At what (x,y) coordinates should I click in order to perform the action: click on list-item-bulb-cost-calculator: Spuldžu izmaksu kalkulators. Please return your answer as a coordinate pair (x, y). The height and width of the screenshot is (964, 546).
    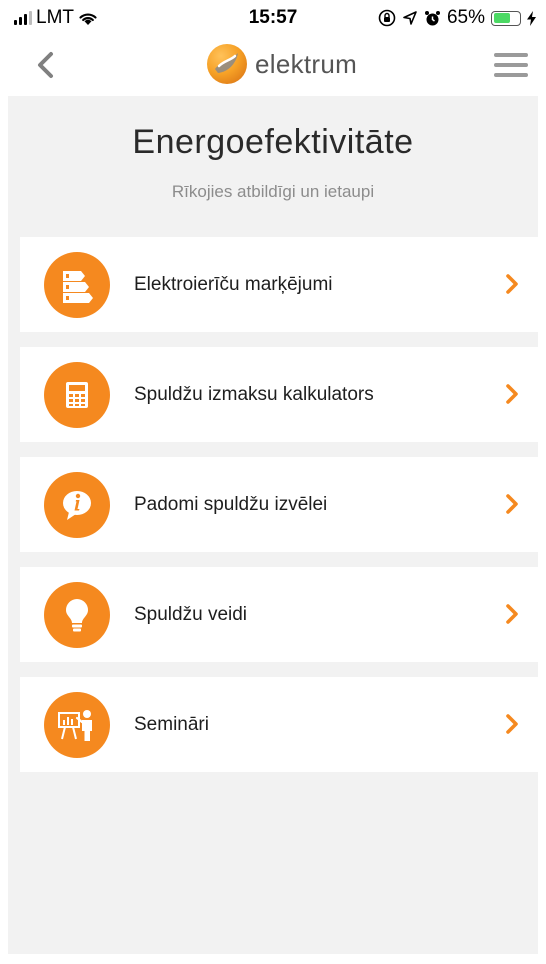
    Looking at the image, I should click on (280, 394).